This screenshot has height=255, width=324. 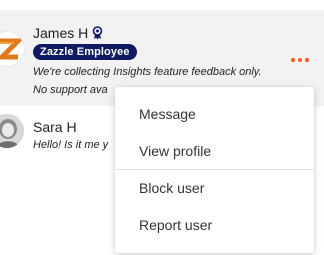 I want to click on award-ribbon-icon, so click(x=97, y=33).